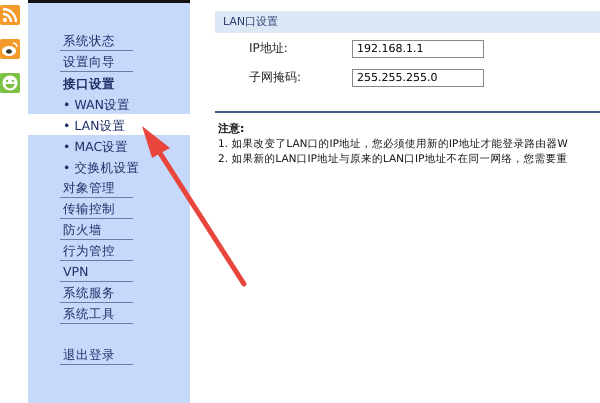  I want to click on rss-icon, so click(10, 15).